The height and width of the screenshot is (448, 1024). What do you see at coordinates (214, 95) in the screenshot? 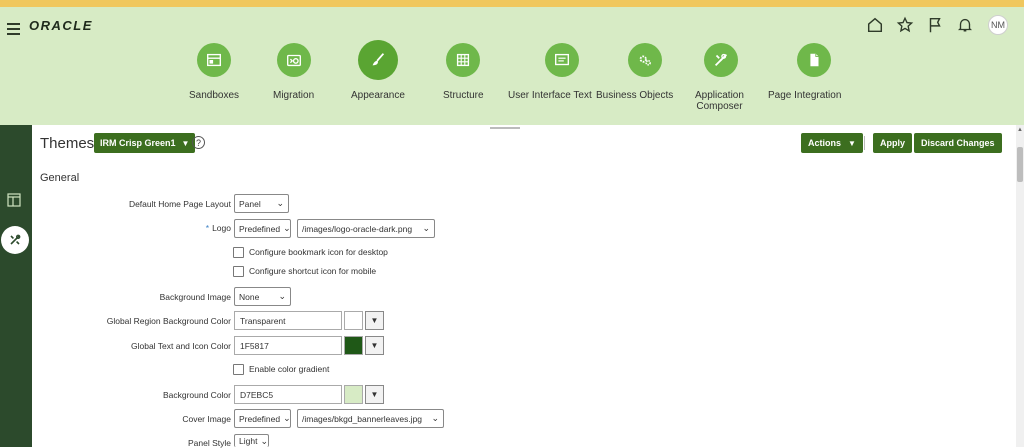
I see `nav-label-sandboxes: Sandboxes` at bounding box center [214, 95].